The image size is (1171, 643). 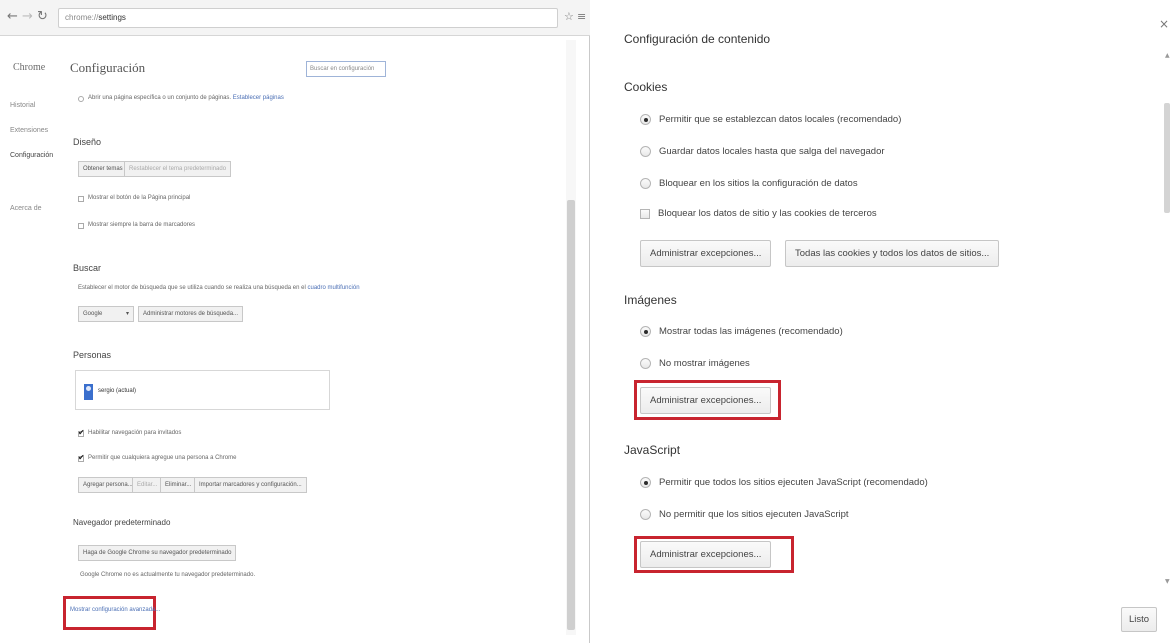 What do you see at coordinates (646, 87) in the screenshot?
I see `cookies-heading: Cookies` at bounding box center [646, 87].